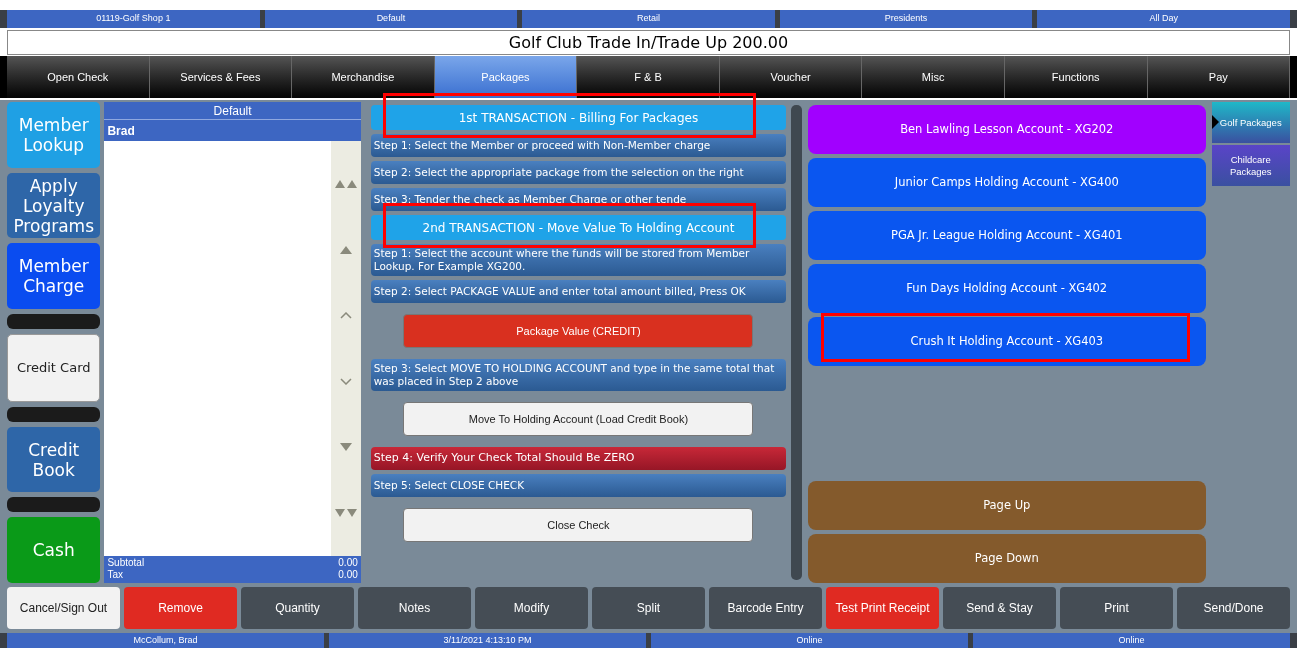  What do you see at coordinates (133, 19) in the screenshot?
I see `header-field: 01119-Golf Shop 1` at bounding box center [133, 19].